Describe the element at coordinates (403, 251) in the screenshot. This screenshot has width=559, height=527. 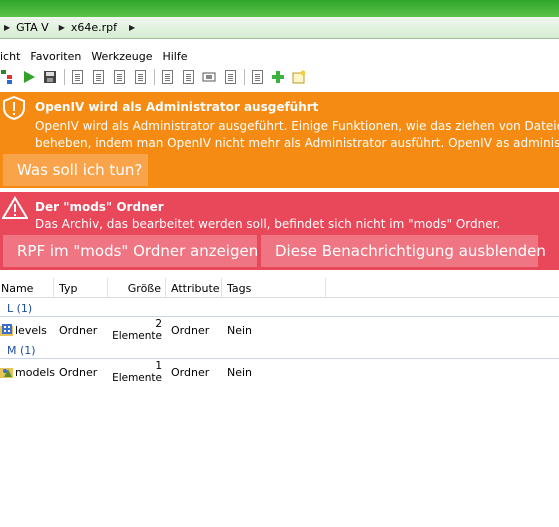
I see `hide-notification-button: Diese Benachrichtigung ausblenden` at that location.